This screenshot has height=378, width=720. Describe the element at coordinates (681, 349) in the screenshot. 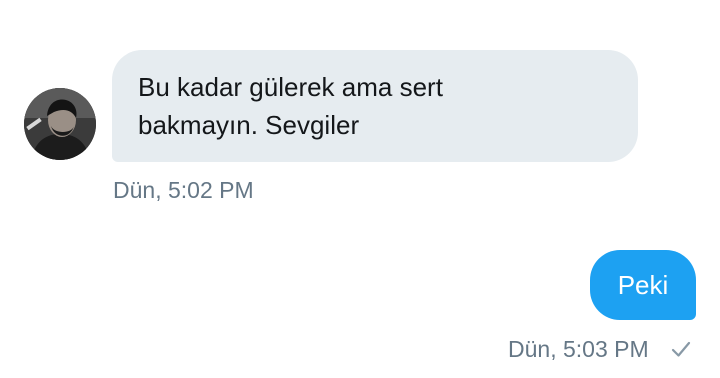

I see `check-icon` at that location.